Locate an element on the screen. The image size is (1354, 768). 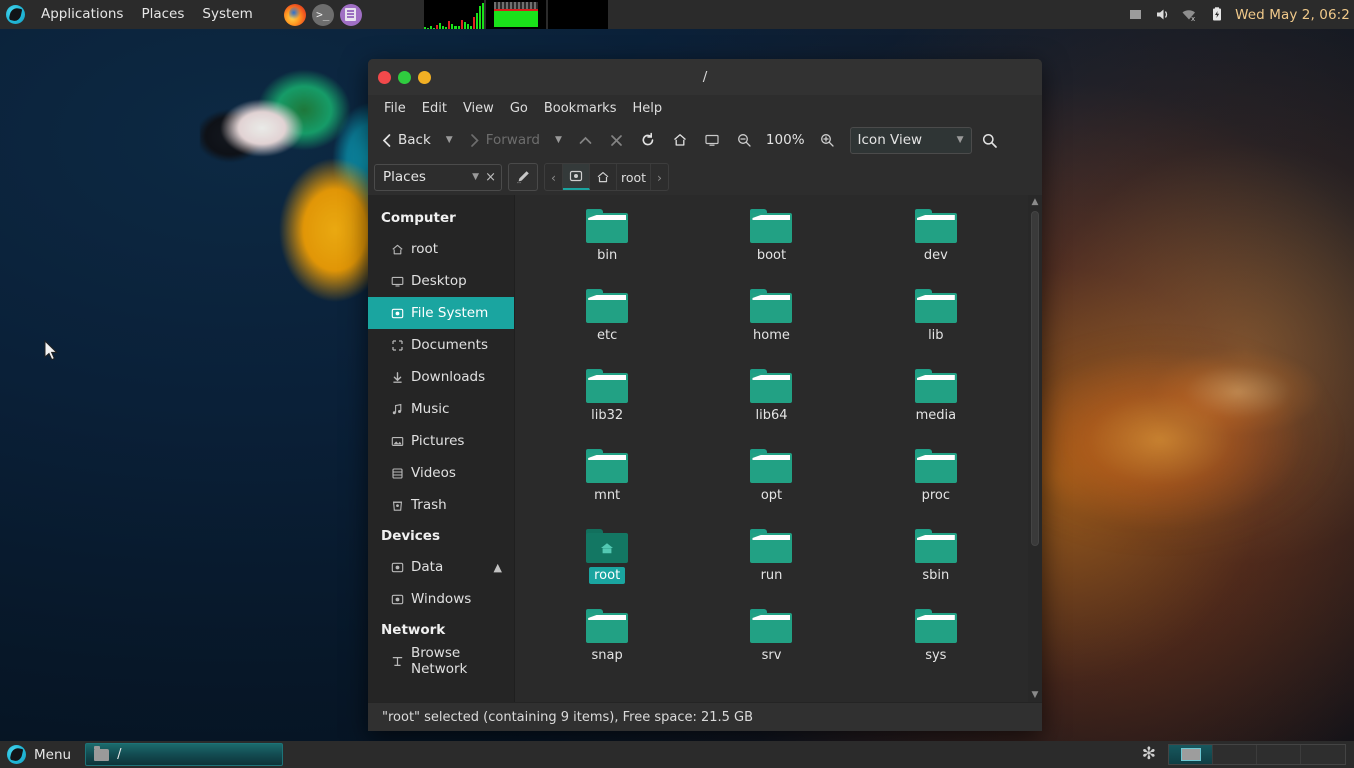
workspace-switcher is located at coordinates (1257, 754).